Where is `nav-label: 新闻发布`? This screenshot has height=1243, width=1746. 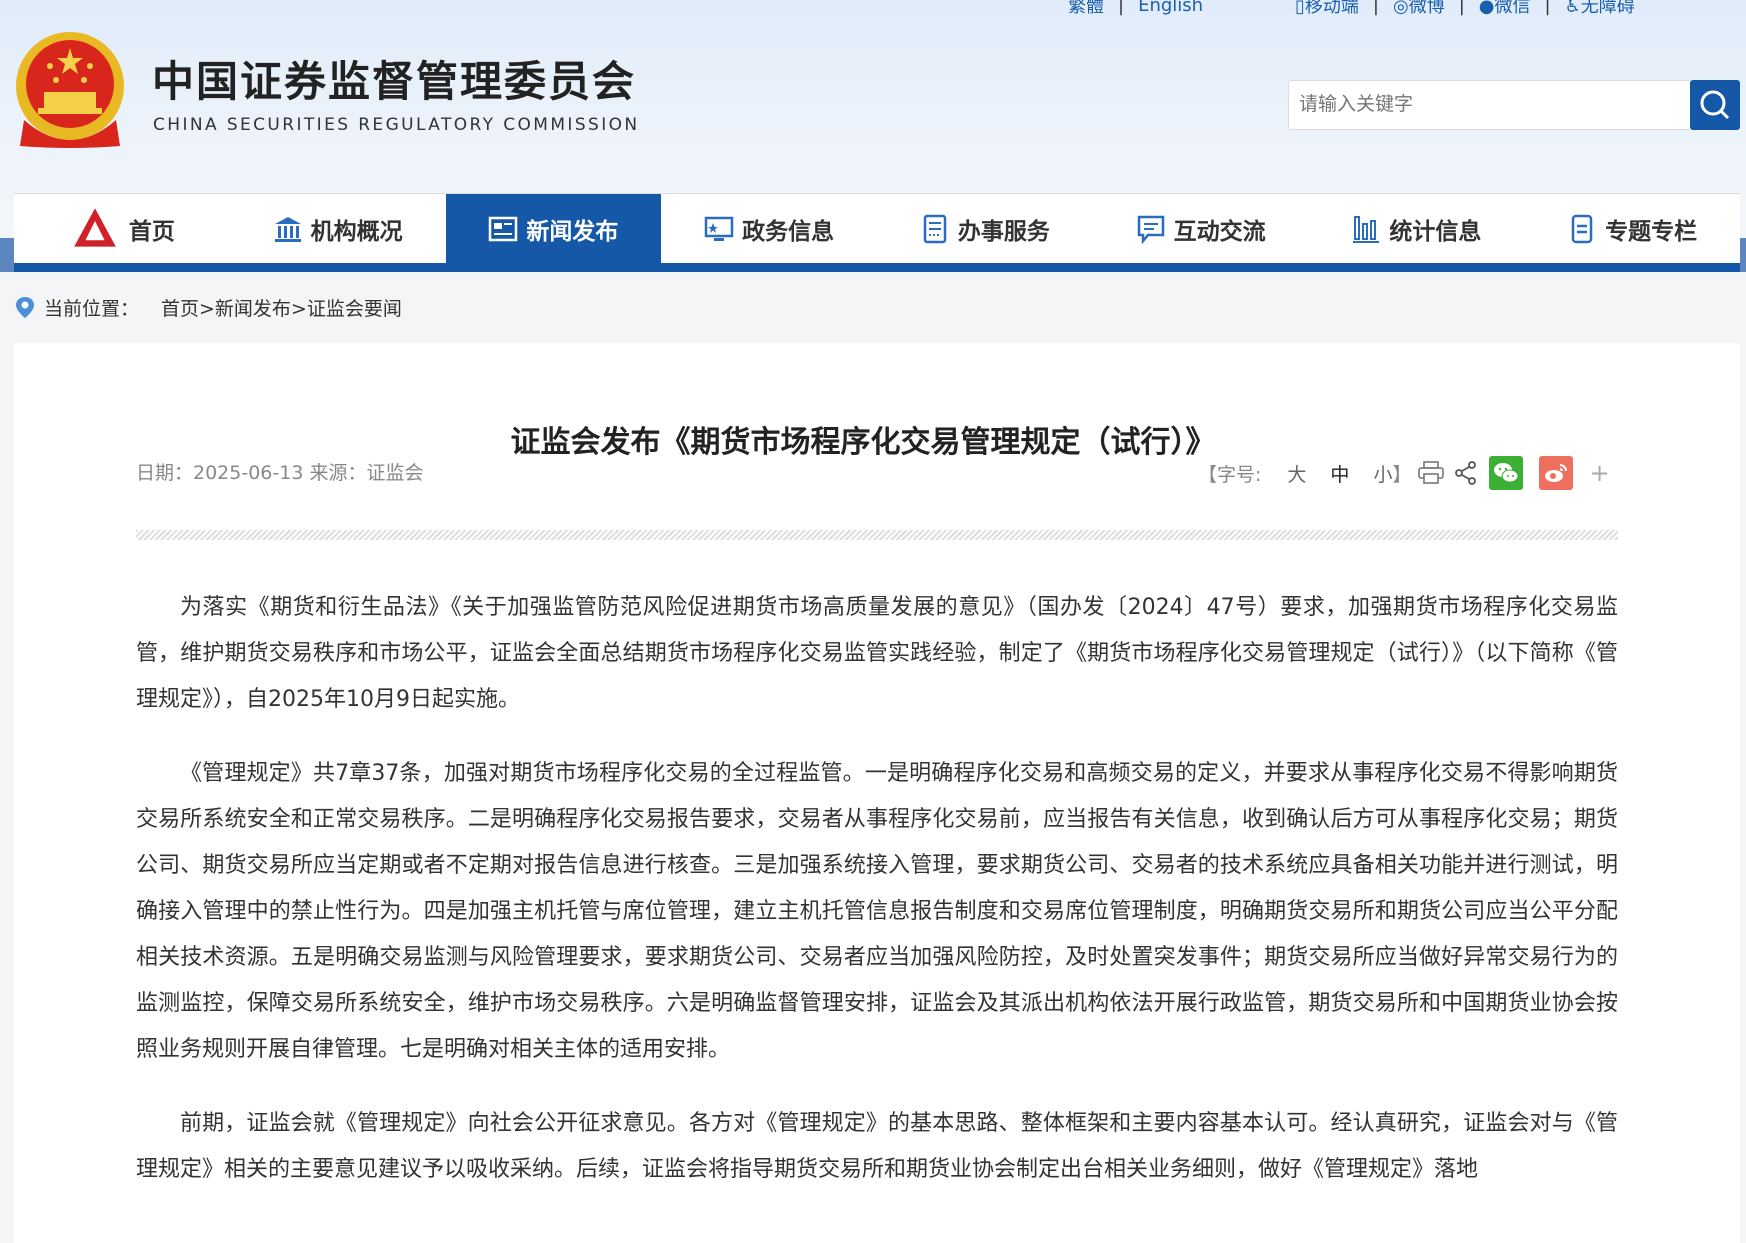 nav-label: 新闻发布 is located at coordinates (572, 231).